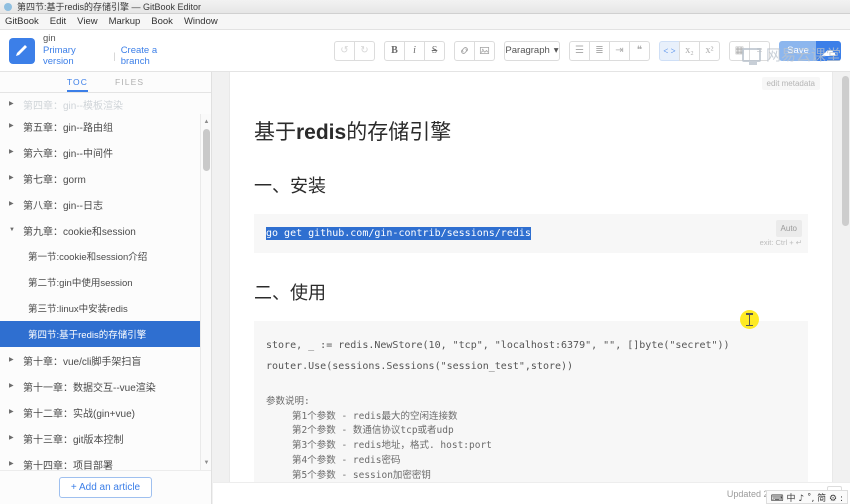 The width and height of the screenshot is (850, 504). What do you see at coordinates (527, 50) in the screenshot?
I see `paragraph-label: Paragraph` at bounding box center [527, 50].